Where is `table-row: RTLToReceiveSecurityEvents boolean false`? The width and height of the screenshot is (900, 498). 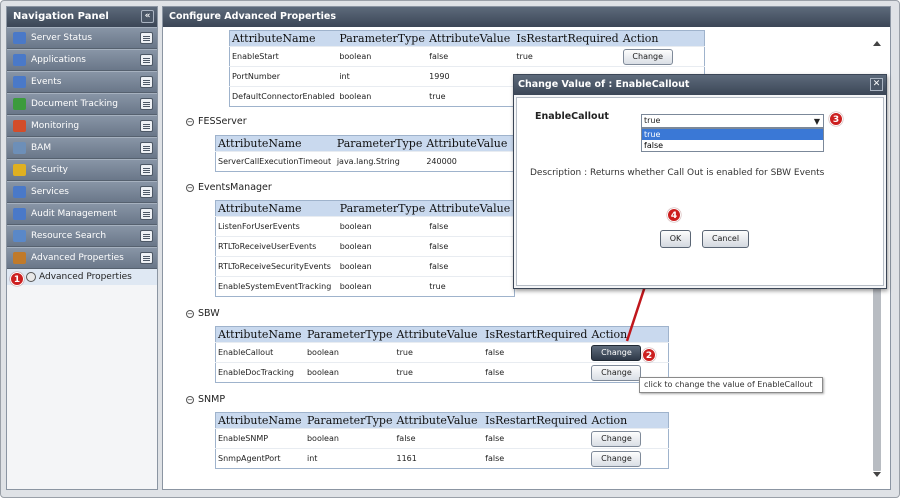 table-row: RTLToReceiveSecurityEvents boolean false is located at coordinates (365, 266).